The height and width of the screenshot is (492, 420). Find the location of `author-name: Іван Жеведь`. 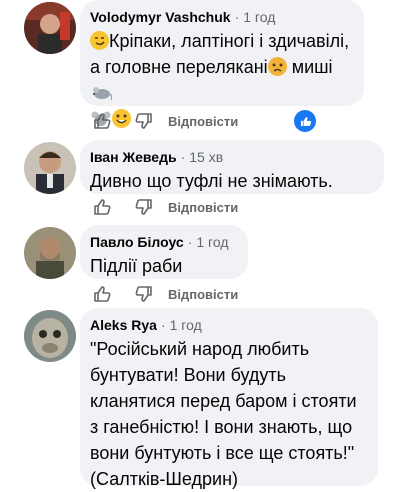

author-name: Іван Жеведь is located at coordinates (133, 157).